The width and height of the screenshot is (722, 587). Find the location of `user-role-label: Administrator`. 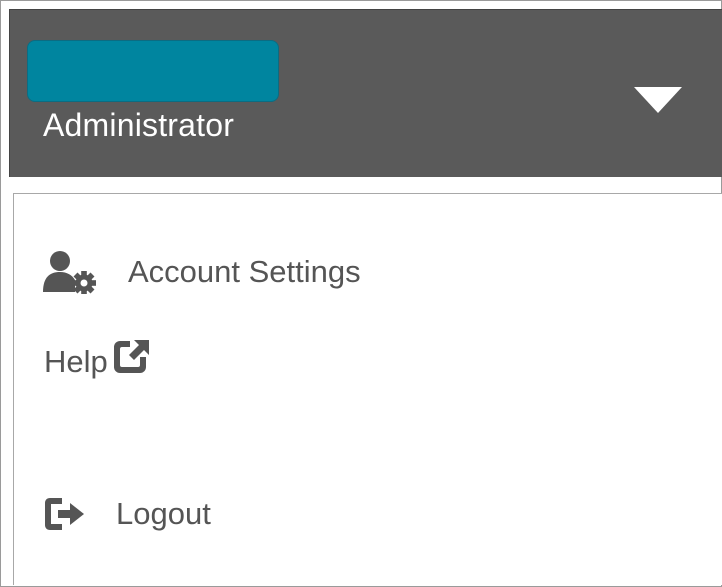

user-role-label: Administrator is located at coordinates (139, 125).